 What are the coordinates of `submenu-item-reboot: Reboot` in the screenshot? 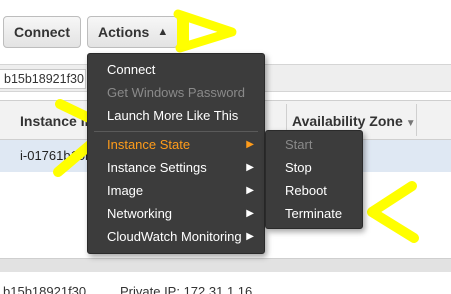 It's located at (314, 190).